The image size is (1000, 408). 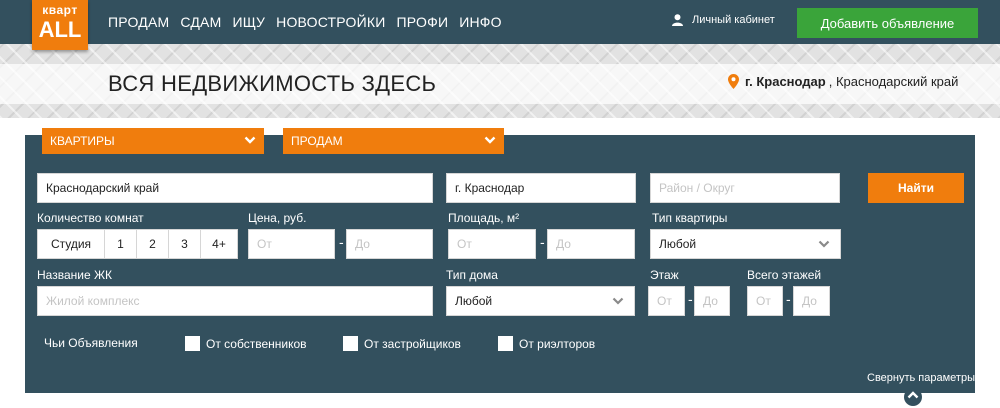 I want to click on room-option-studio: Студия, so click(x=71, y=244).